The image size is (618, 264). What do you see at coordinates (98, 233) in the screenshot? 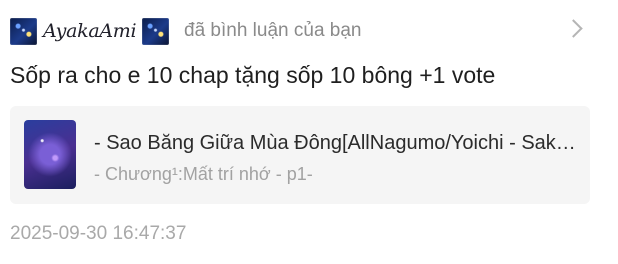
I see `timestamp: 2025-09-30 16:47:37` at bounding box center [98, 233].